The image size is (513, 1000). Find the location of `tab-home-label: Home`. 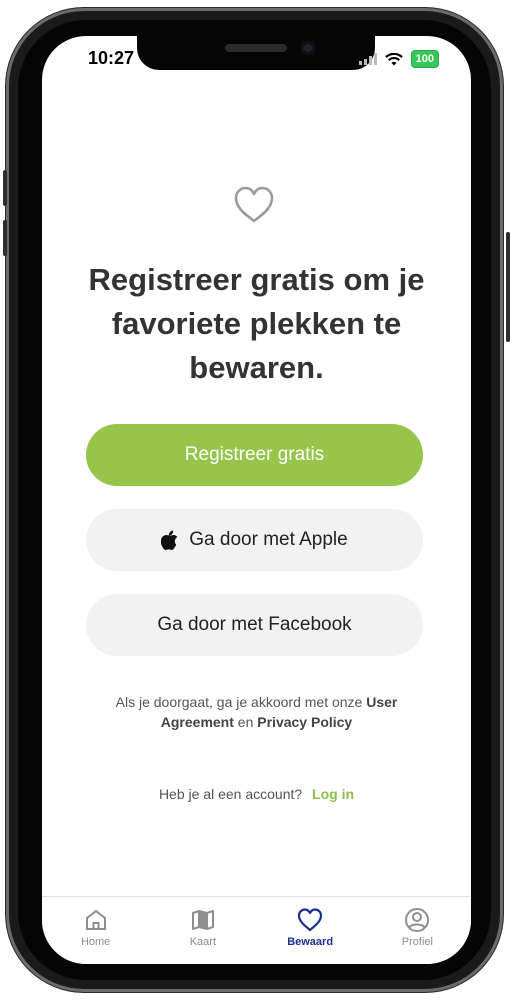

tab-home-label: Home is located at coordinates (95, 942).